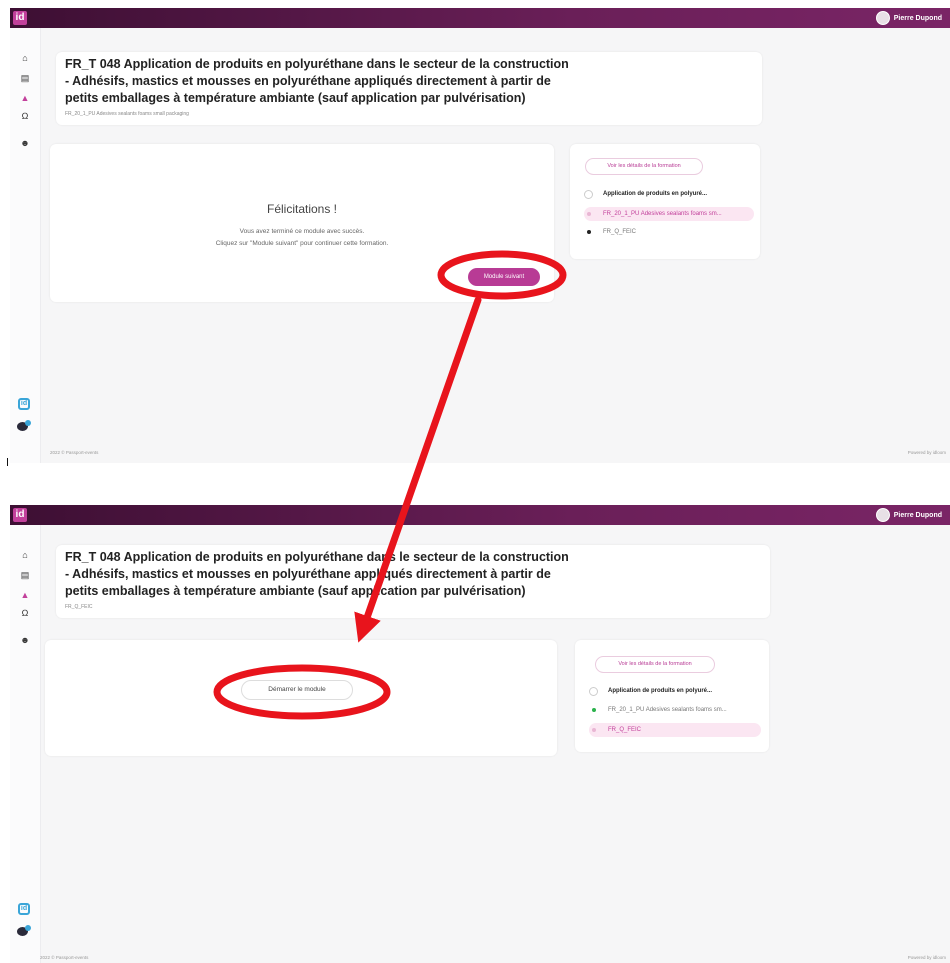 The width and height of the screenshot is (950, 963). Describe the element at coordinates (675, 730) in the screenshot. I see `outline-item-current: FR_Q_FEIC` at that location.